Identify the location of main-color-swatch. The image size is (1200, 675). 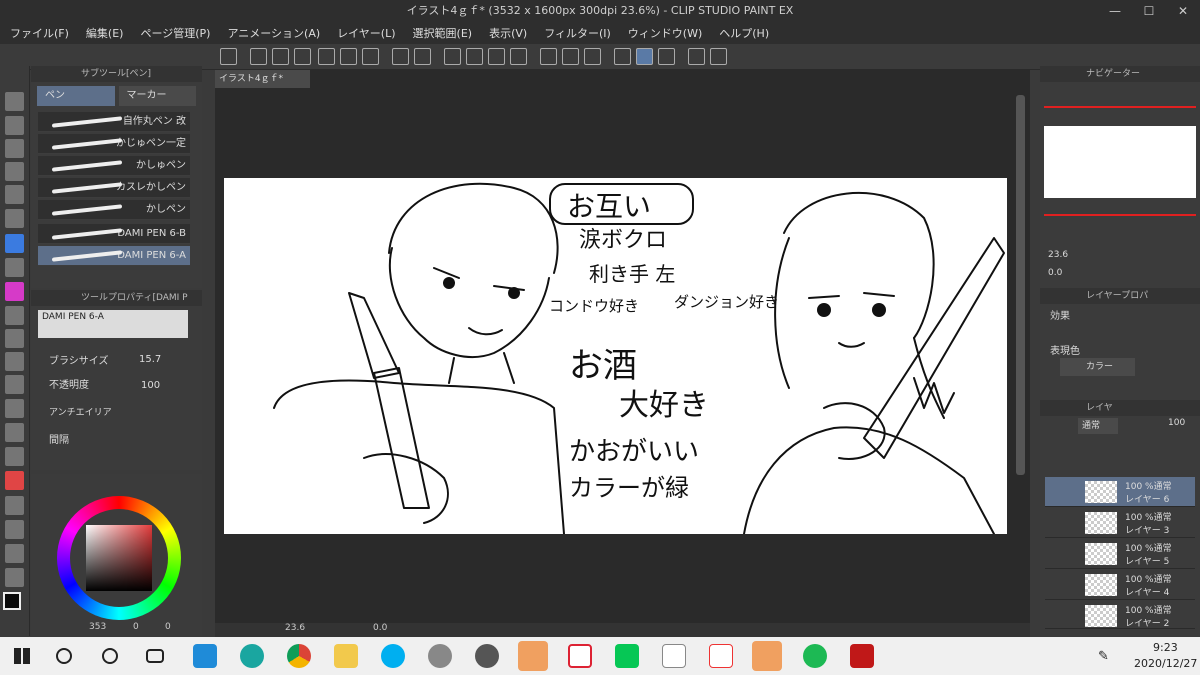
(12, 601).